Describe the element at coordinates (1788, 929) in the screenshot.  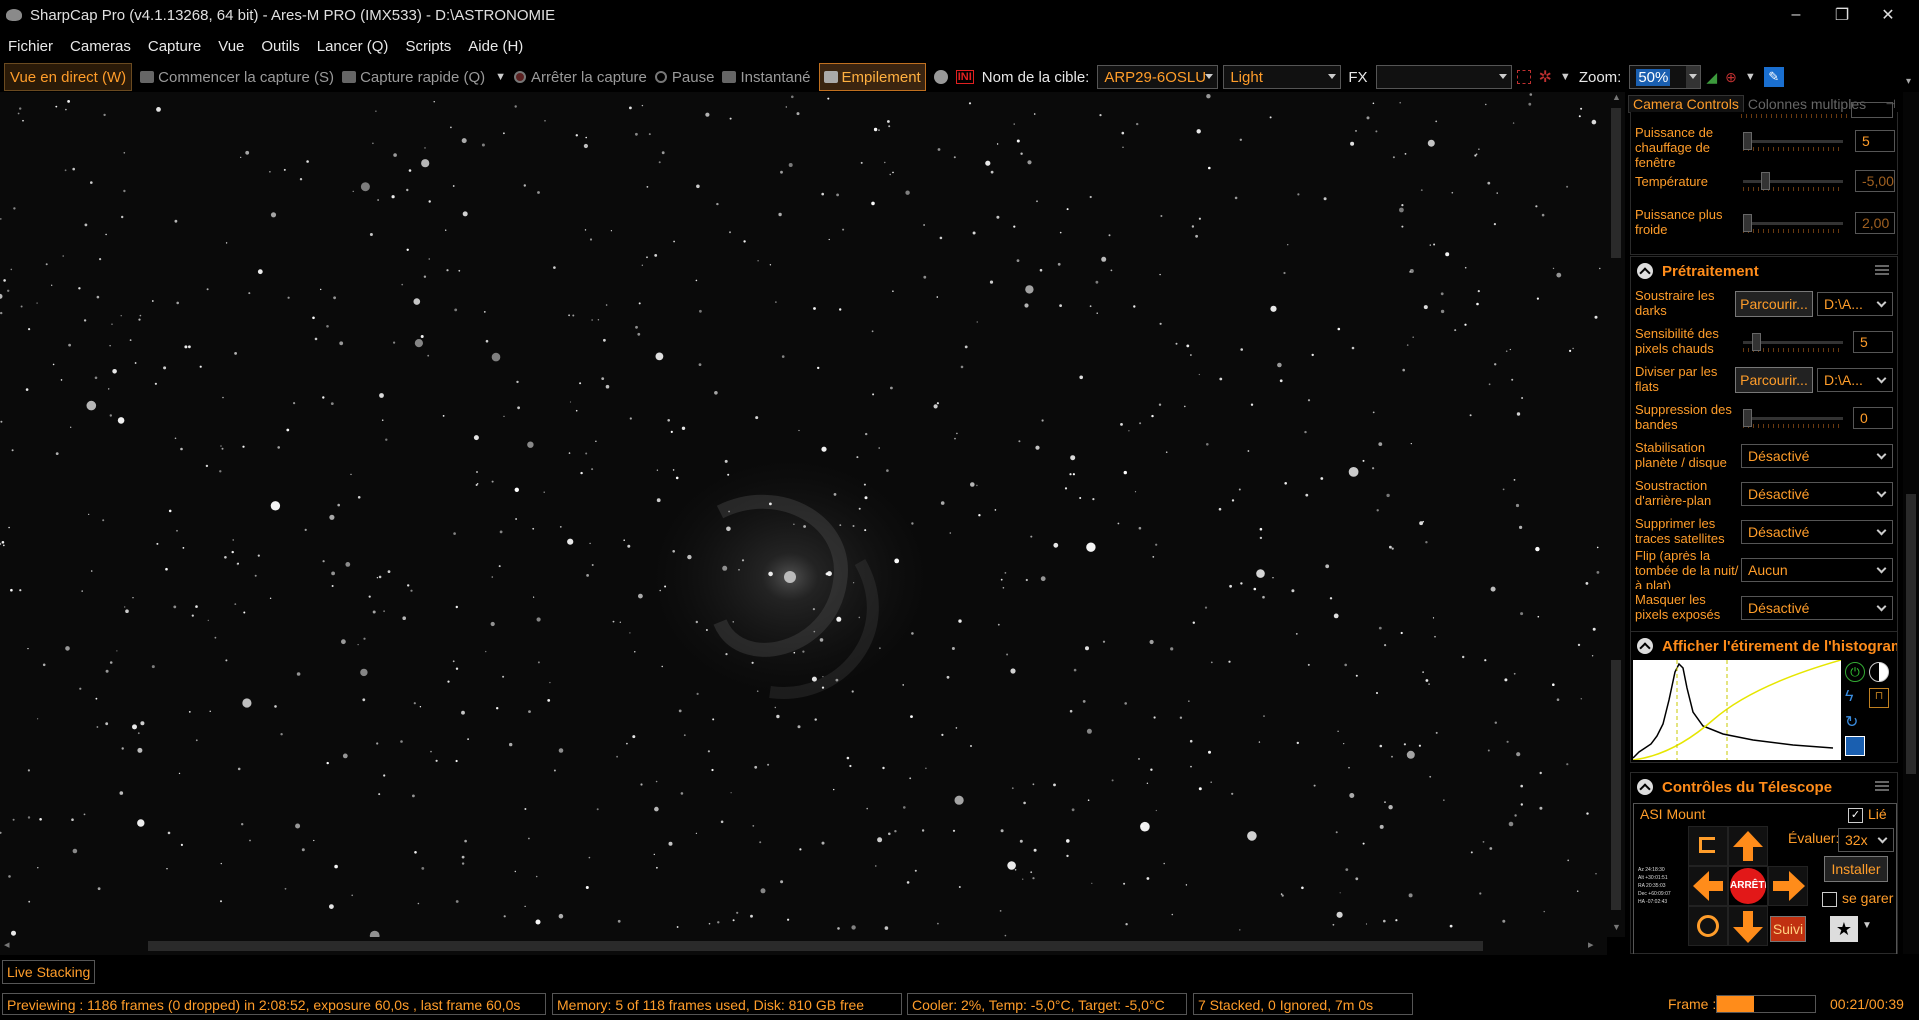
I see `track-button: Suivi` at that location.